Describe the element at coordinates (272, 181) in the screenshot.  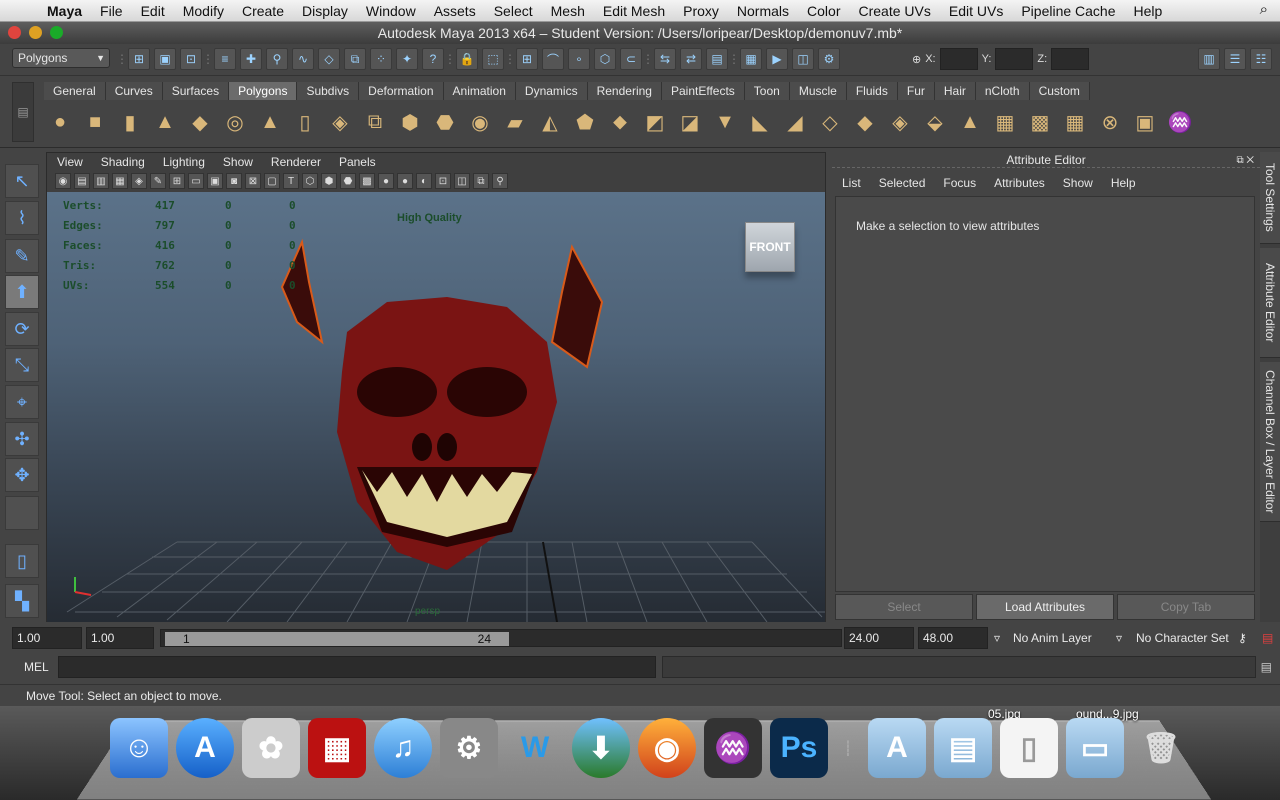
I see `safe-action-icon: ▢` at that location.